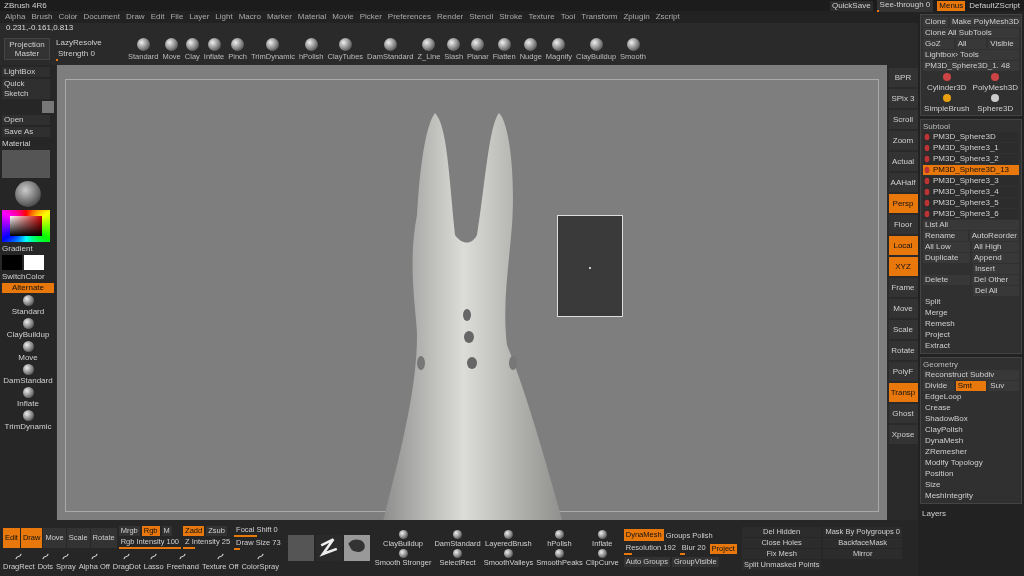 Image resolution: width=1024 pixels, height=576 pixels. I want to click on quick-sketch-button: Quick Sketch, so click(26, 89).